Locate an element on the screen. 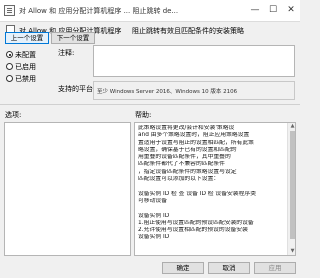 The width and height of the screenshot is (320, 278). not-configured-label: 未配置 is located at coordinates (25, 55).